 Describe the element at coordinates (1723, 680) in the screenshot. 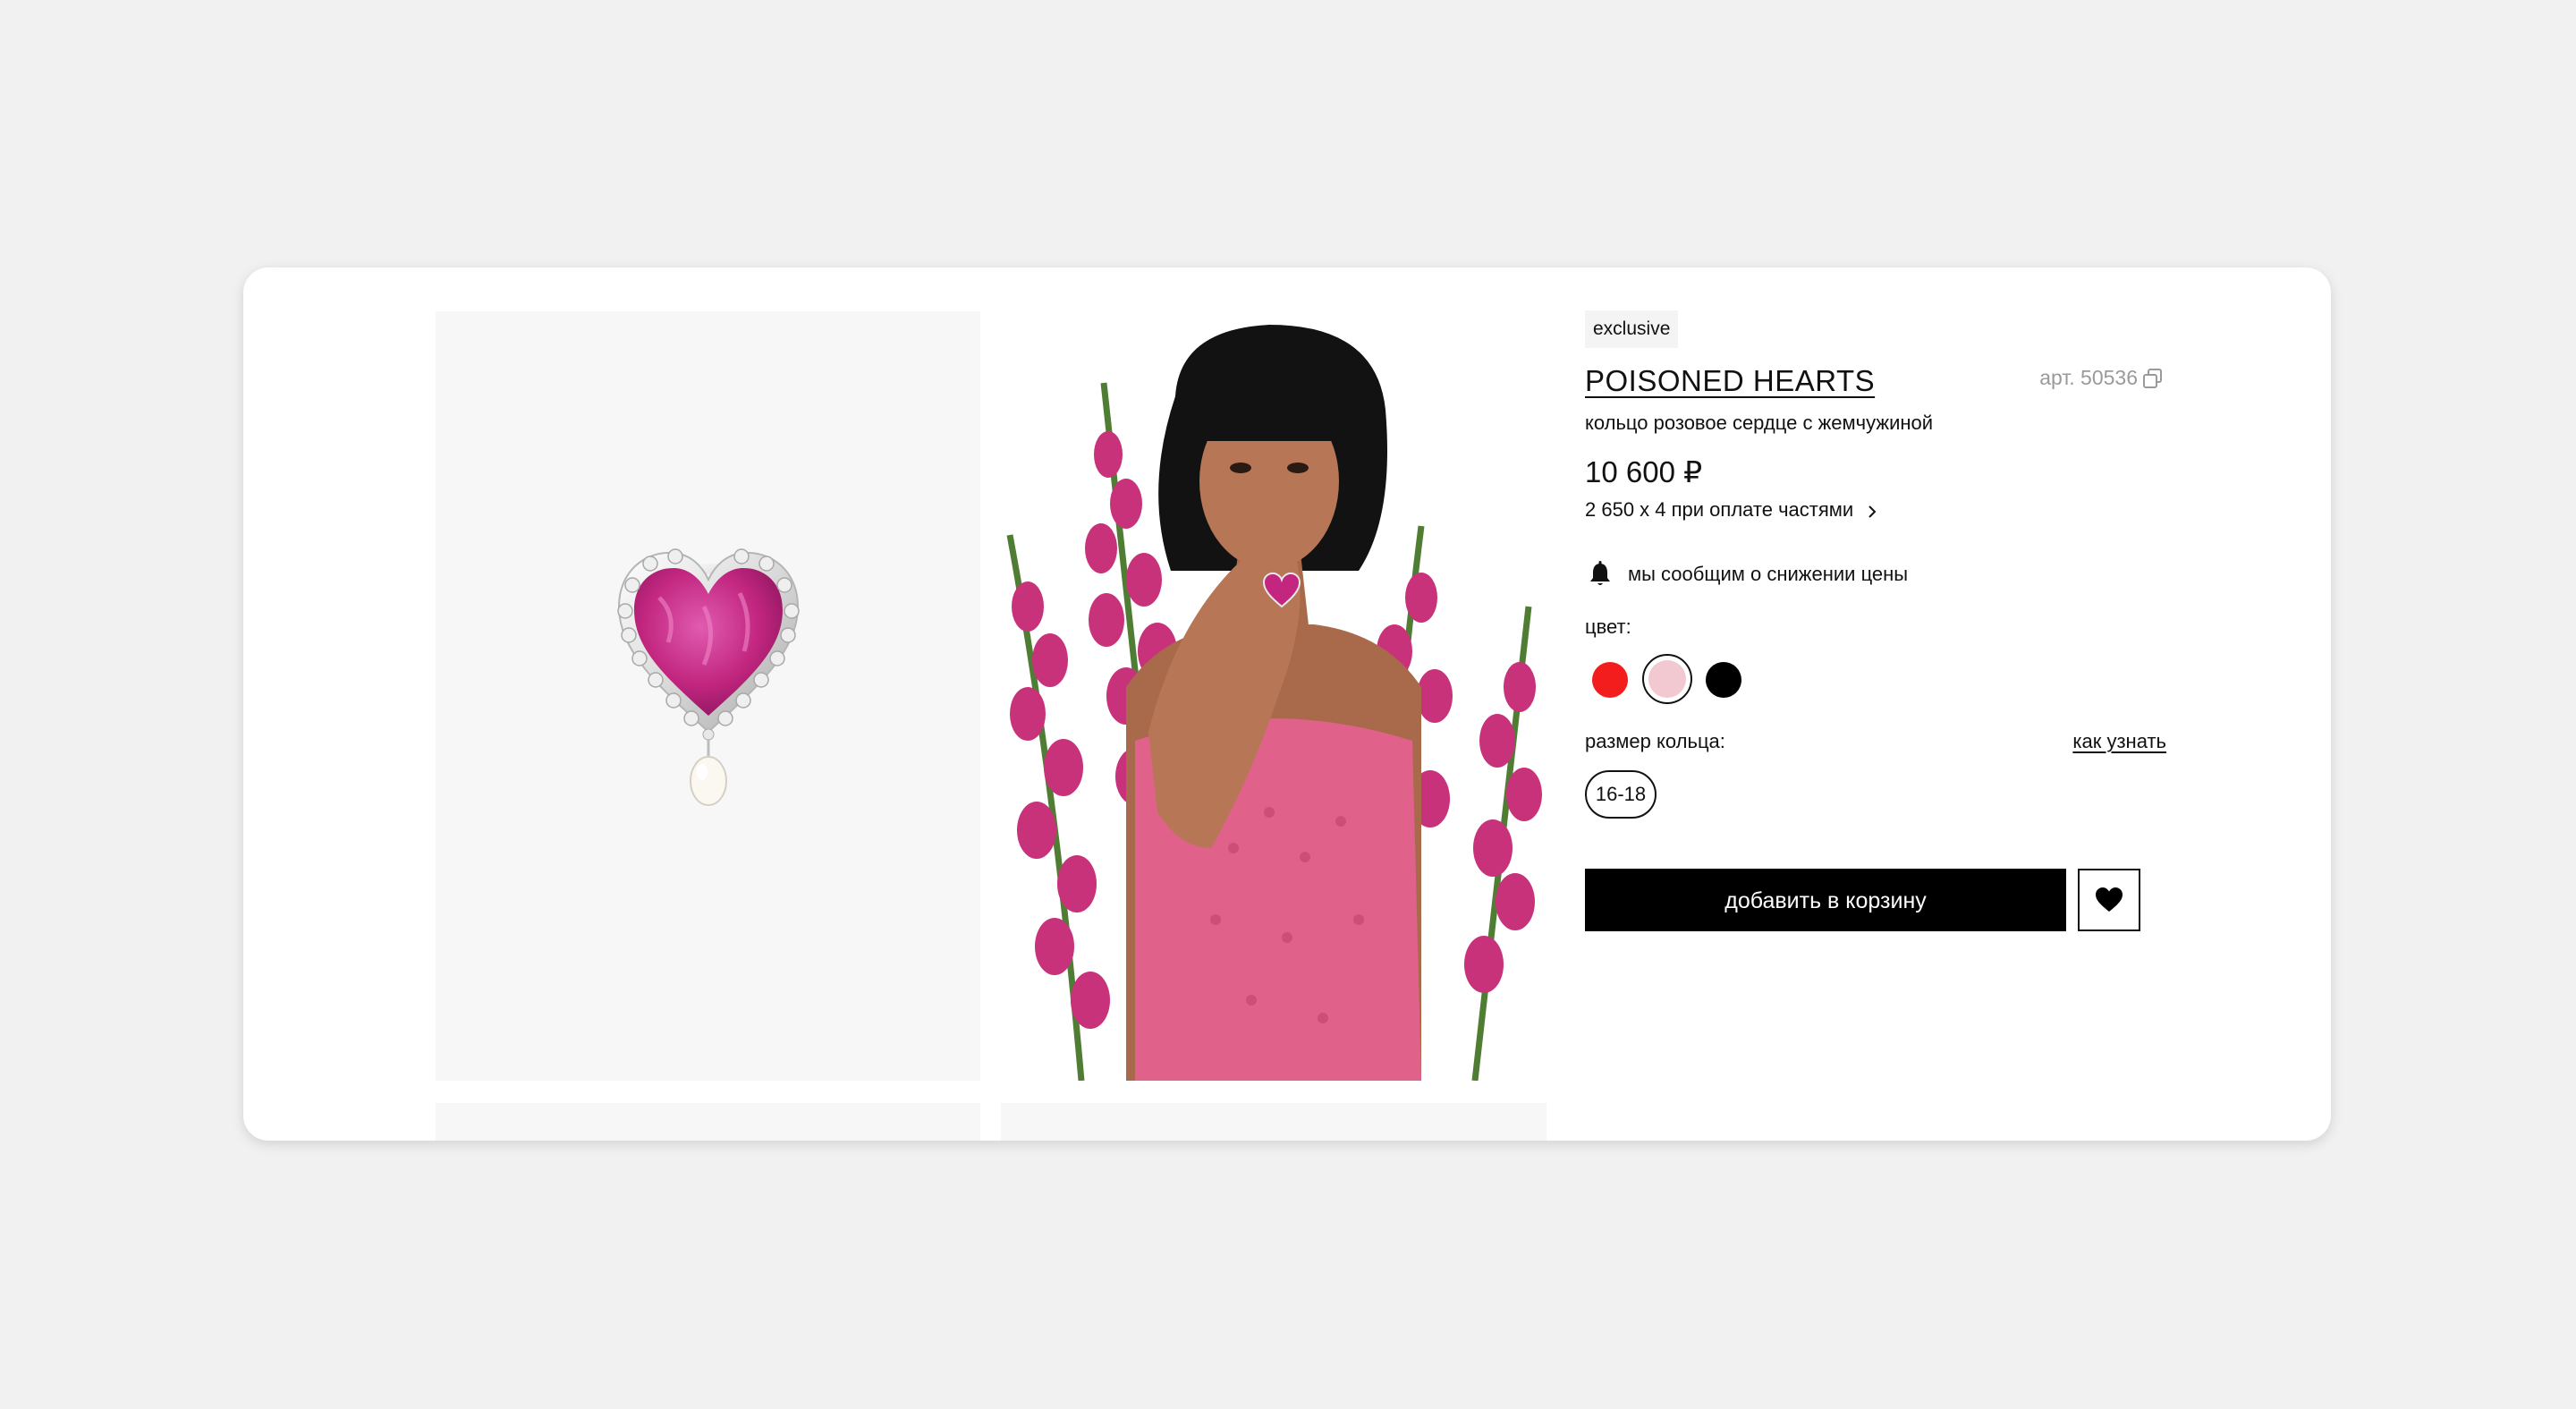

I see `swatch-black` at that location.